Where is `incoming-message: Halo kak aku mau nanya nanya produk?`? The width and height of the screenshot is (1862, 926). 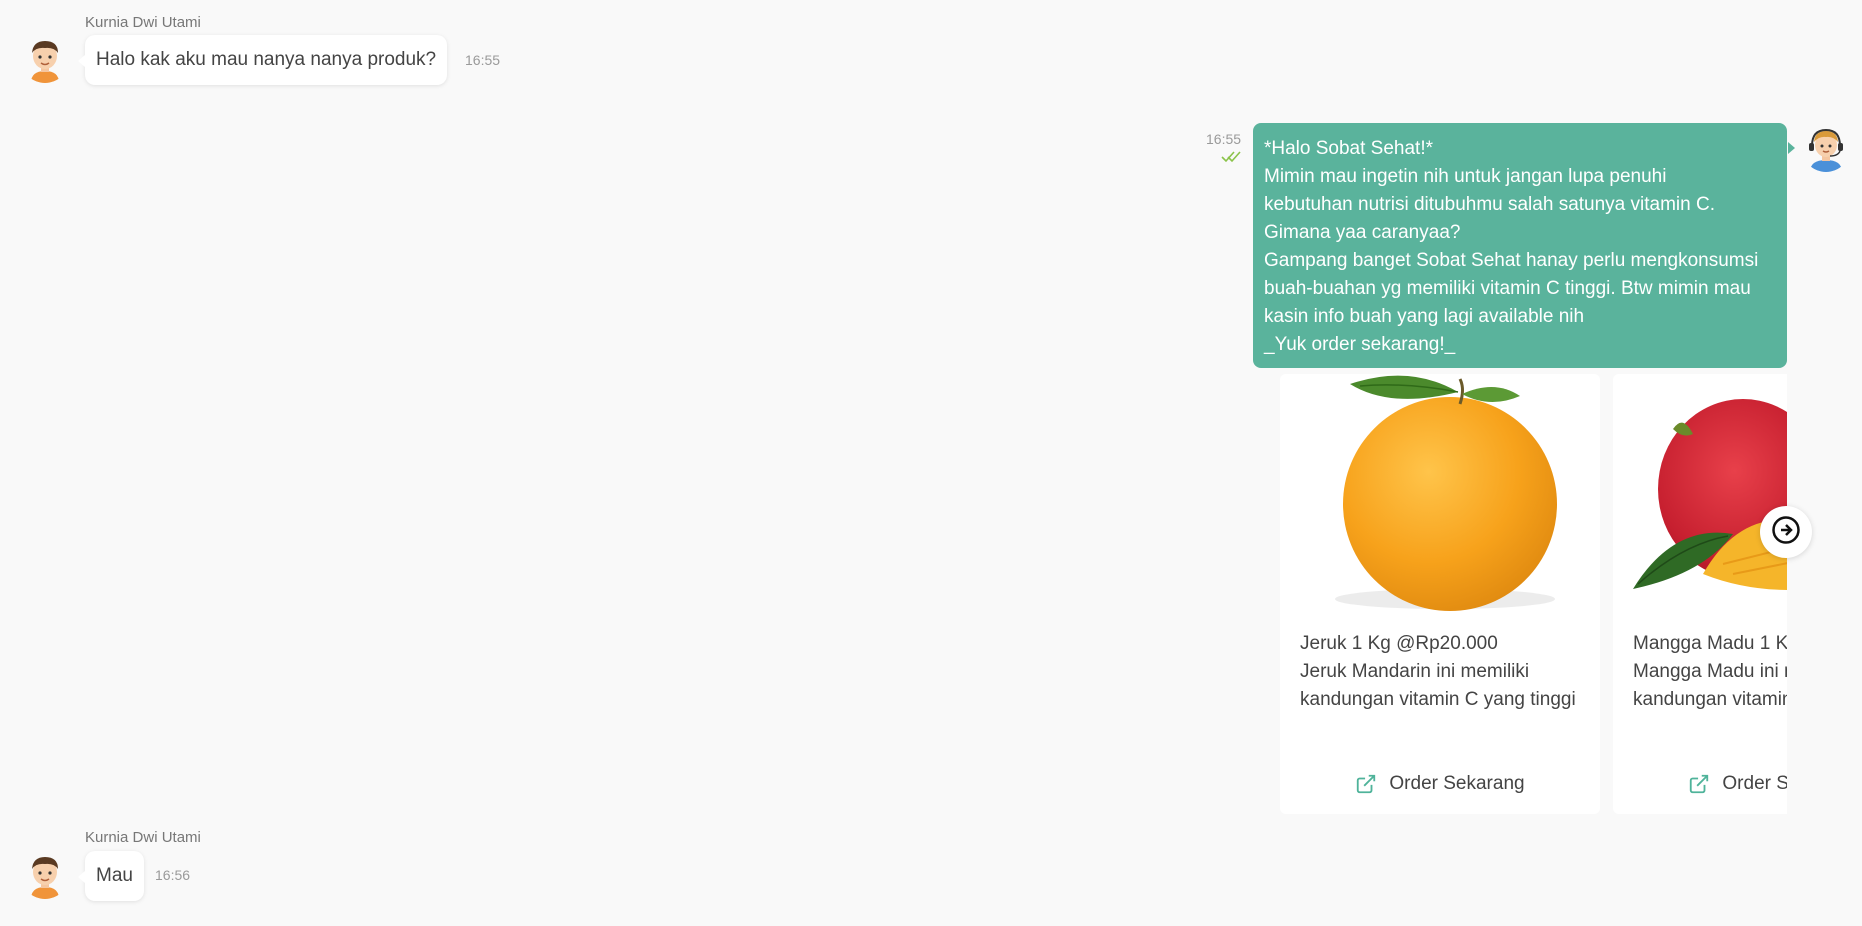 incoming-message: Halo kak aku mau nanya nanya produk? is located at coordinates (262, 60).